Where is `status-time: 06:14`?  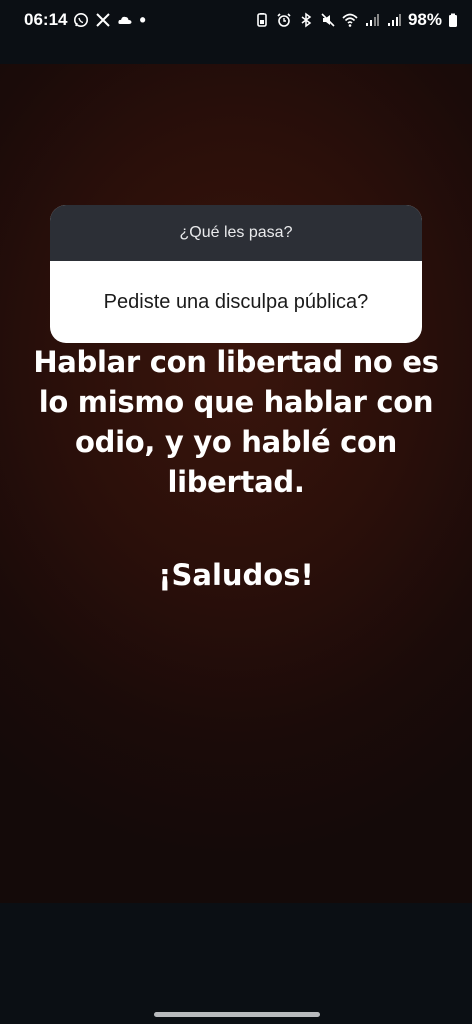
status-time: 06:14 is located at coordinates (46, 19).